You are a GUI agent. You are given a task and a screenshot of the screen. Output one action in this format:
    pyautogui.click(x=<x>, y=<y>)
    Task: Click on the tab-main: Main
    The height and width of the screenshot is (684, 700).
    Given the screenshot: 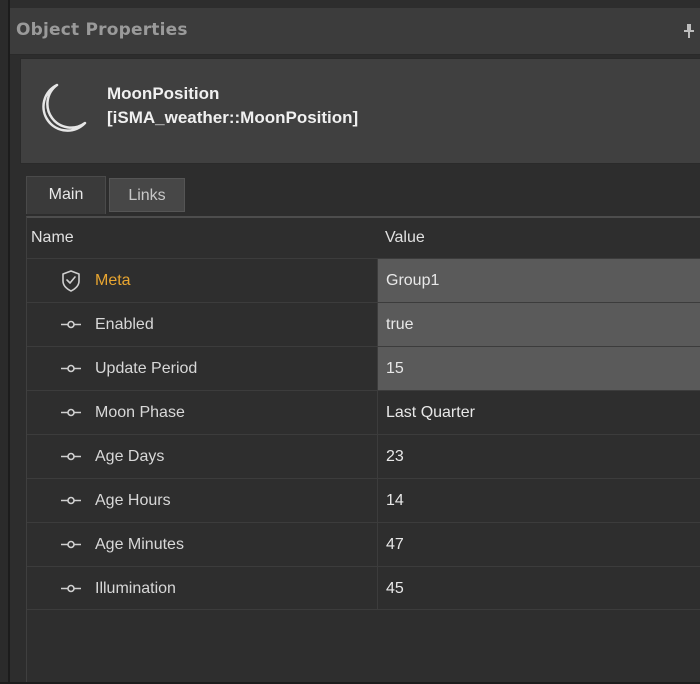 What is the action you would take?
    pyautogui.click(x=66, y=195)
    